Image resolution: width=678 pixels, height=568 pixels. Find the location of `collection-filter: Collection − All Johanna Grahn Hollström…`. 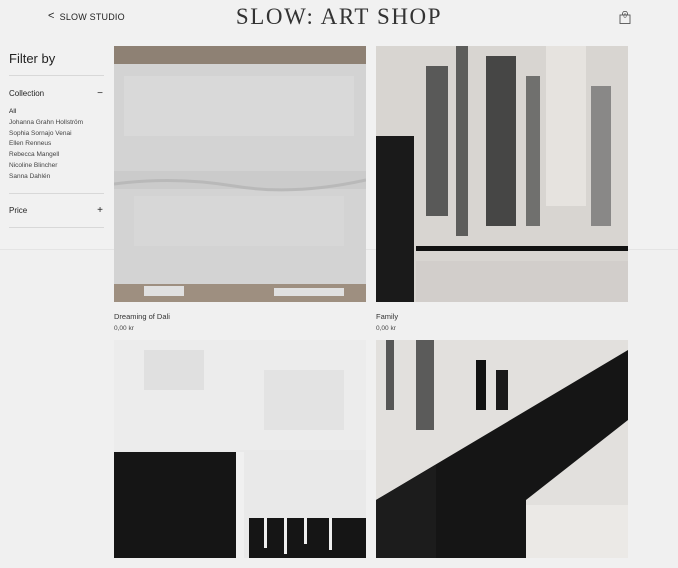

collection-filter: Collection − All Johanna Grahn Hollström… is located at coordinates (56, 134).